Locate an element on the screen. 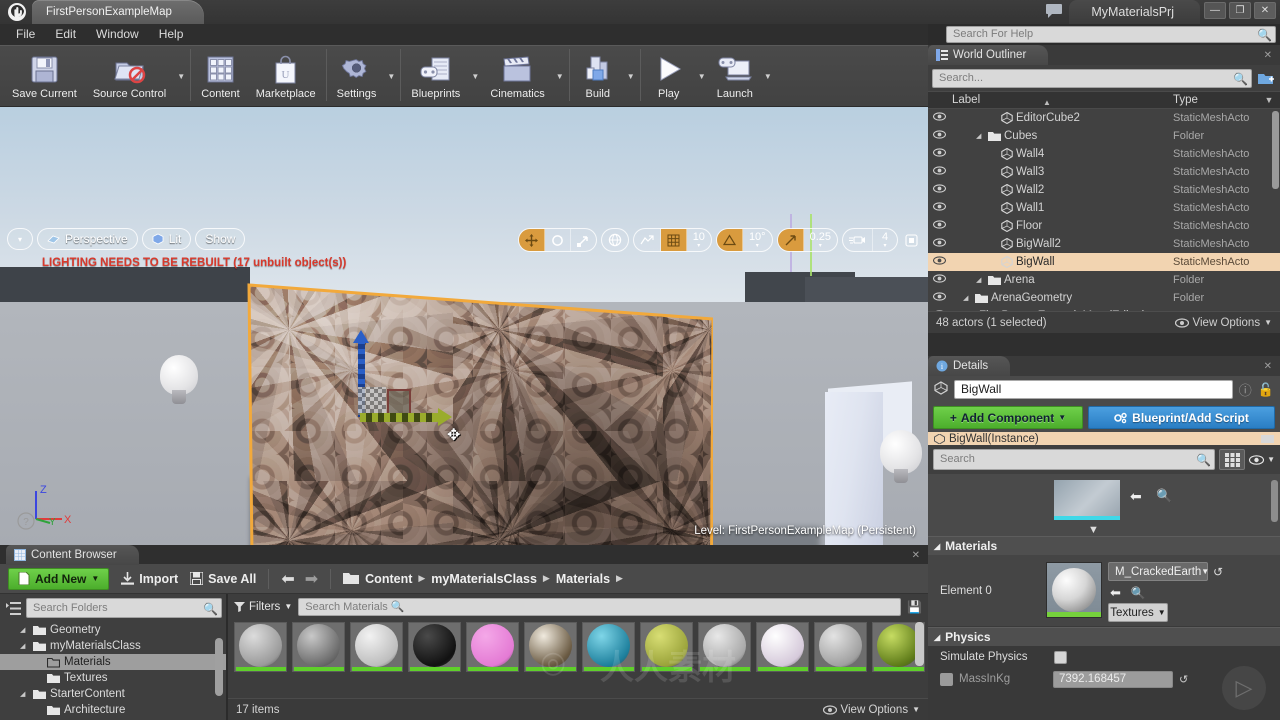 The image size is (1280, 720). camera-speed-icon is located at coordinates (858, 240).